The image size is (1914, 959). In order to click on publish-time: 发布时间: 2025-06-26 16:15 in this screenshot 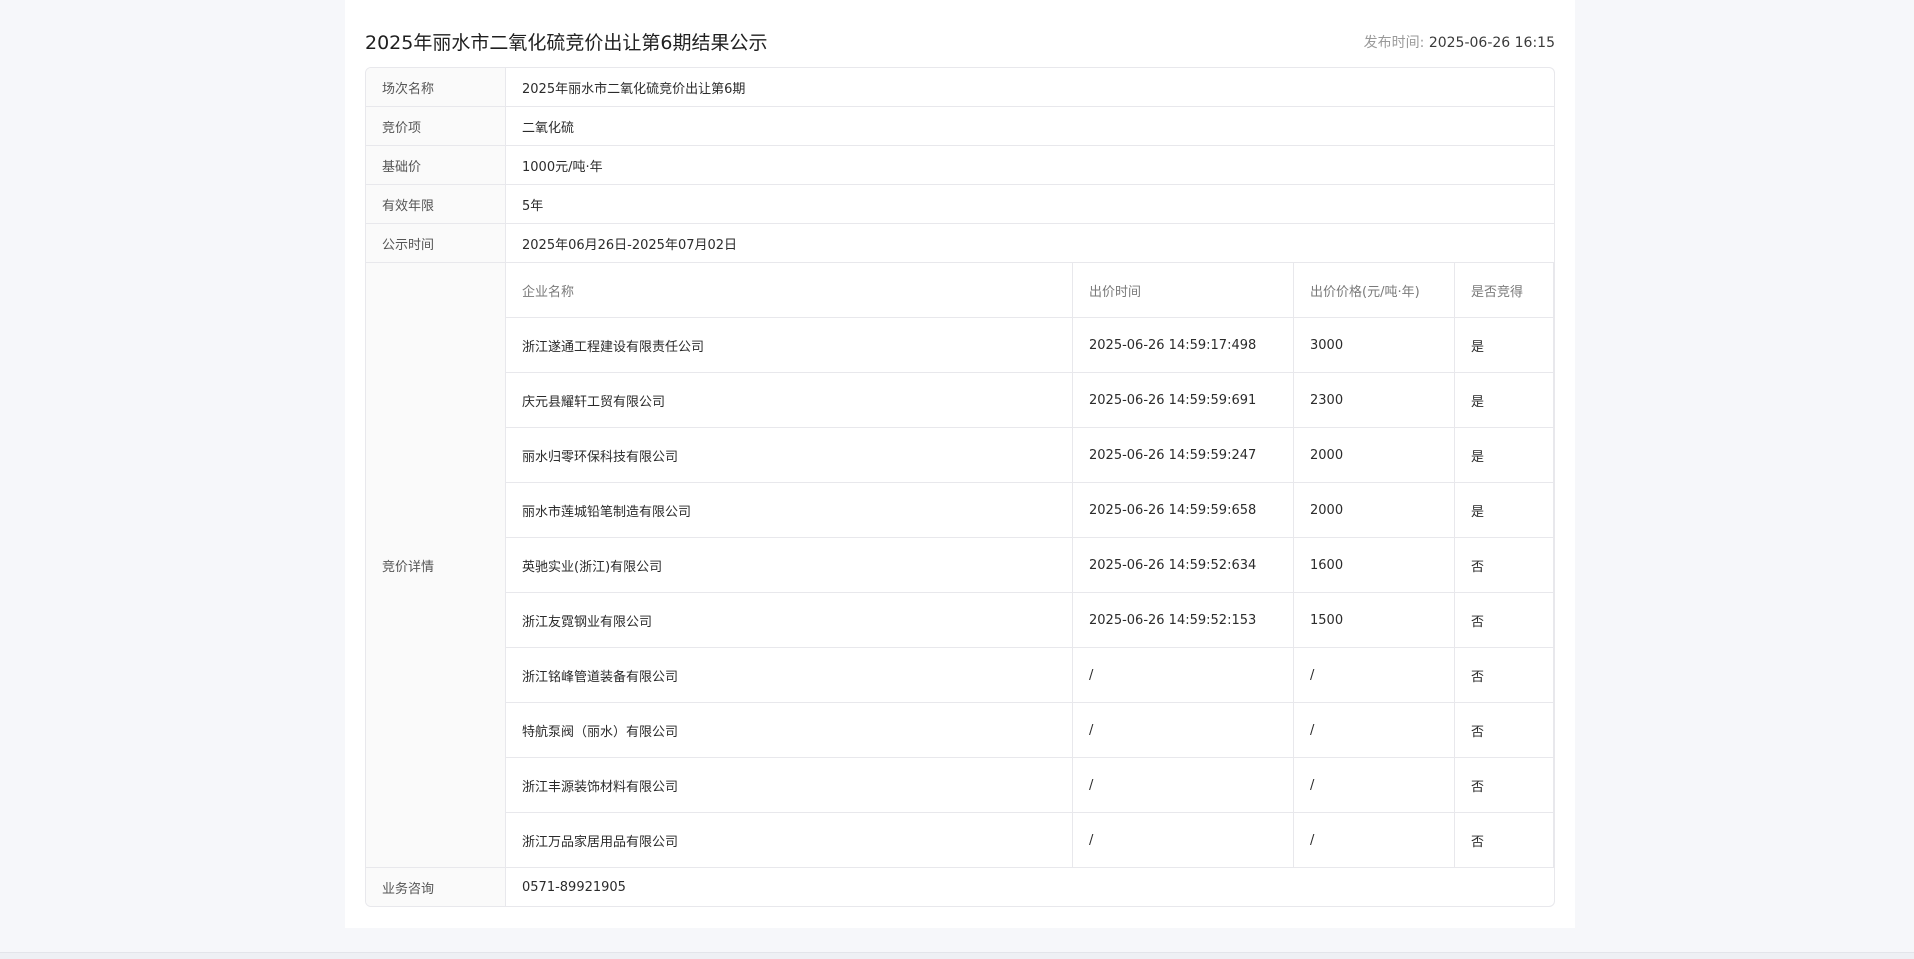, I will do `click(1459, 43)`.